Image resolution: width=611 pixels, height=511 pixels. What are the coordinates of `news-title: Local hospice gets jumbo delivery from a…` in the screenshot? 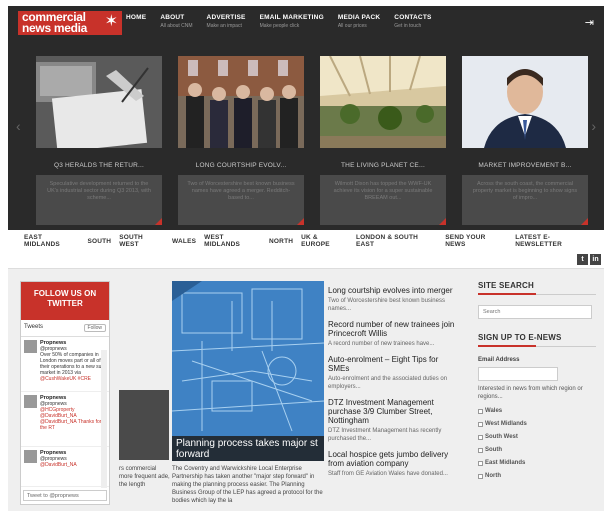 It's located at (393, 459).